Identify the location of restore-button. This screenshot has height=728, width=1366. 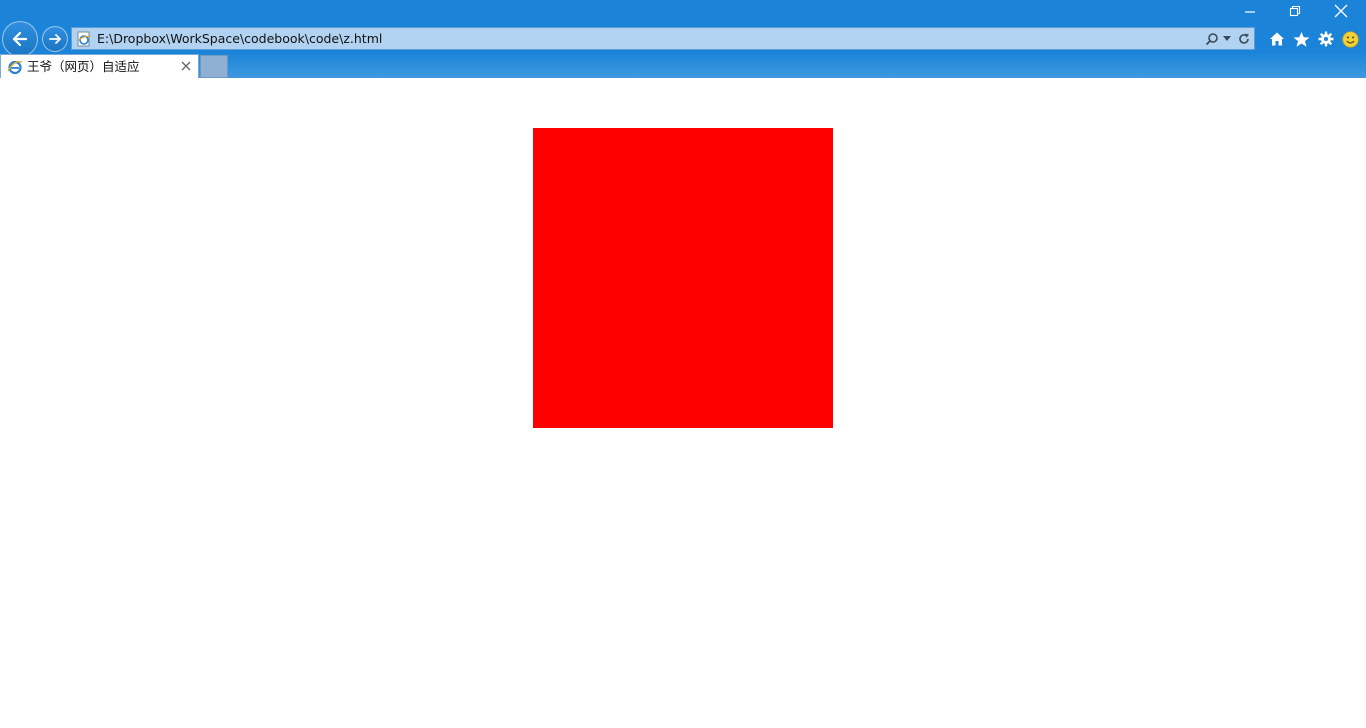
(1295, 11).